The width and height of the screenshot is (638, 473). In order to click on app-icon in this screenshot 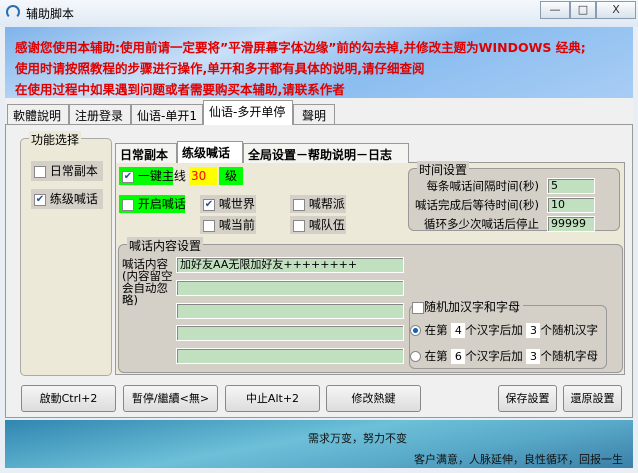, I will do `click(13, 12)`.